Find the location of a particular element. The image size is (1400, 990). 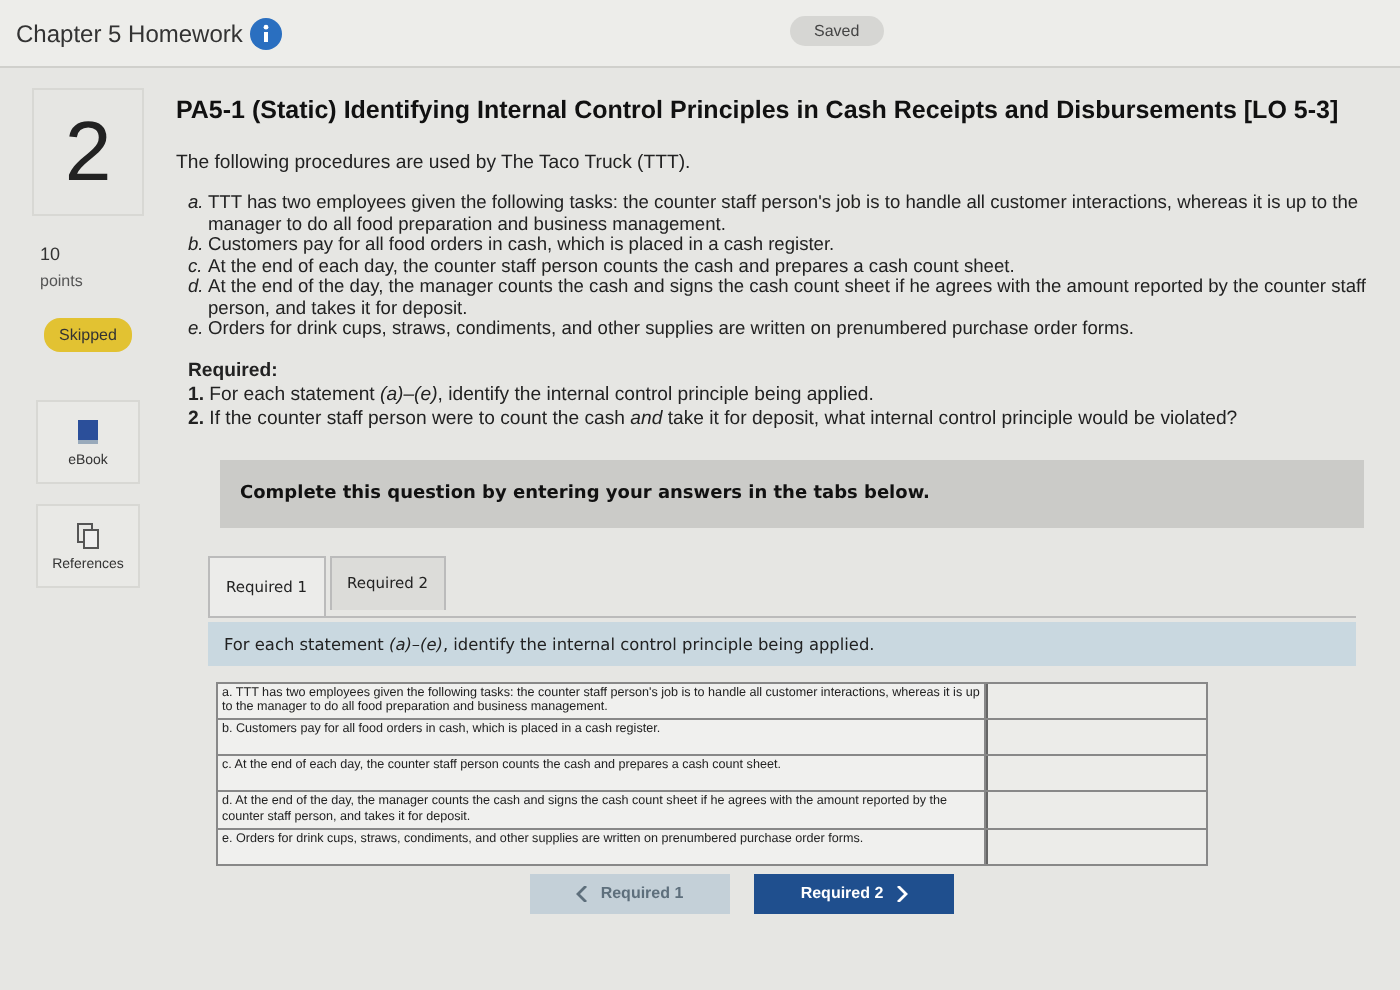

statement-letter: d. is located at coordinates (197, 288).